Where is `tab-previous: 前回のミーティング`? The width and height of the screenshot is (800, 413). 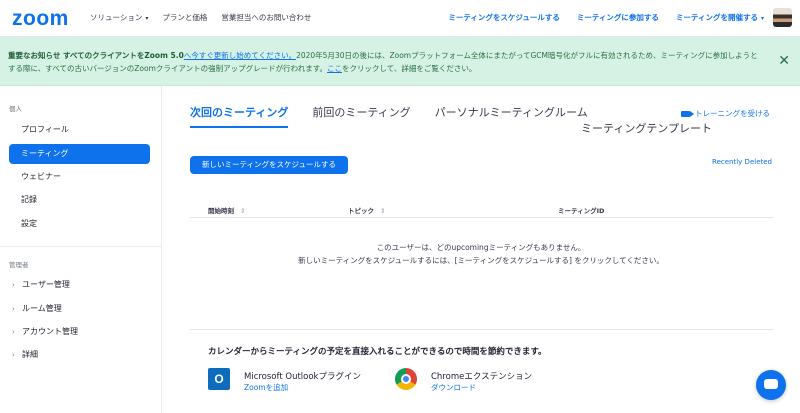
tab-previous: 前回のミーティング is located at coordinates (361, 116).